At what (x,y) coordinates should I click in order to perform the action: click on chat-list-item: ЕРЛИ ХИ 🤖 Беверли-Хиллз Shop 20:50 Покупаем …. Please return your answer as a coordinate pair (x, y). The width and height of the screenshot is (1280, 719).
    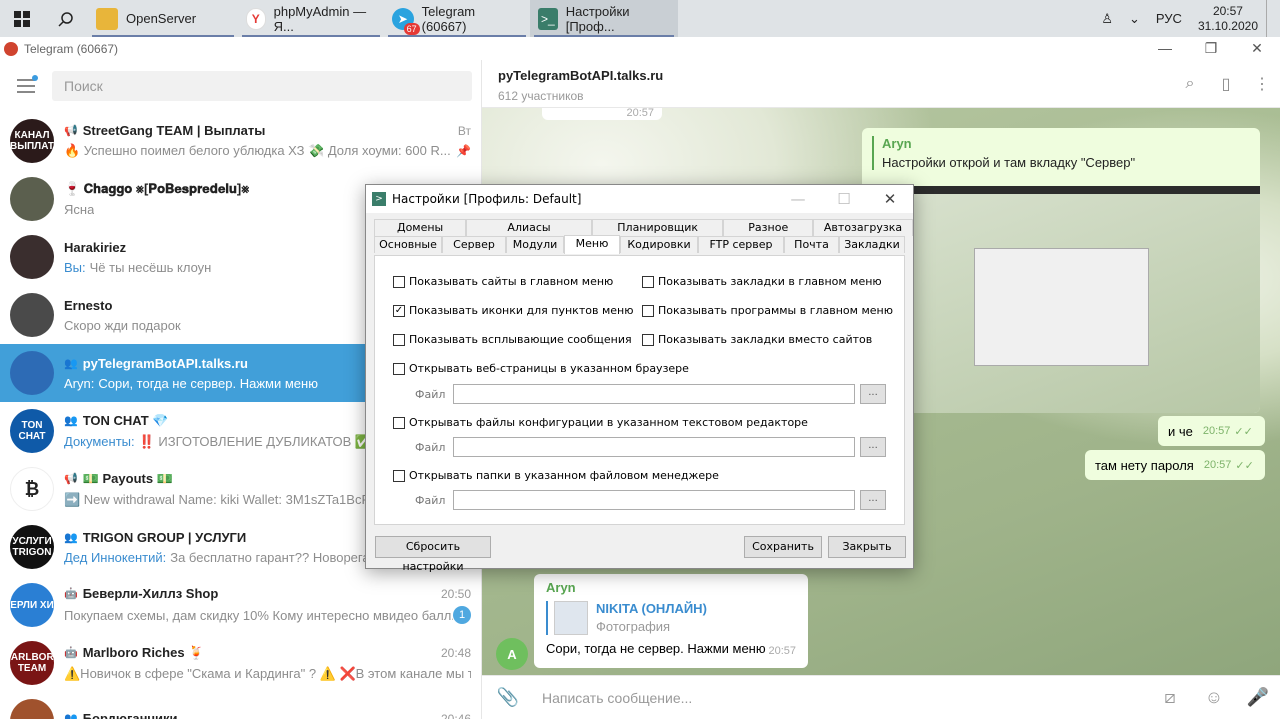
    Looking at the image, I should click on (240, 605).